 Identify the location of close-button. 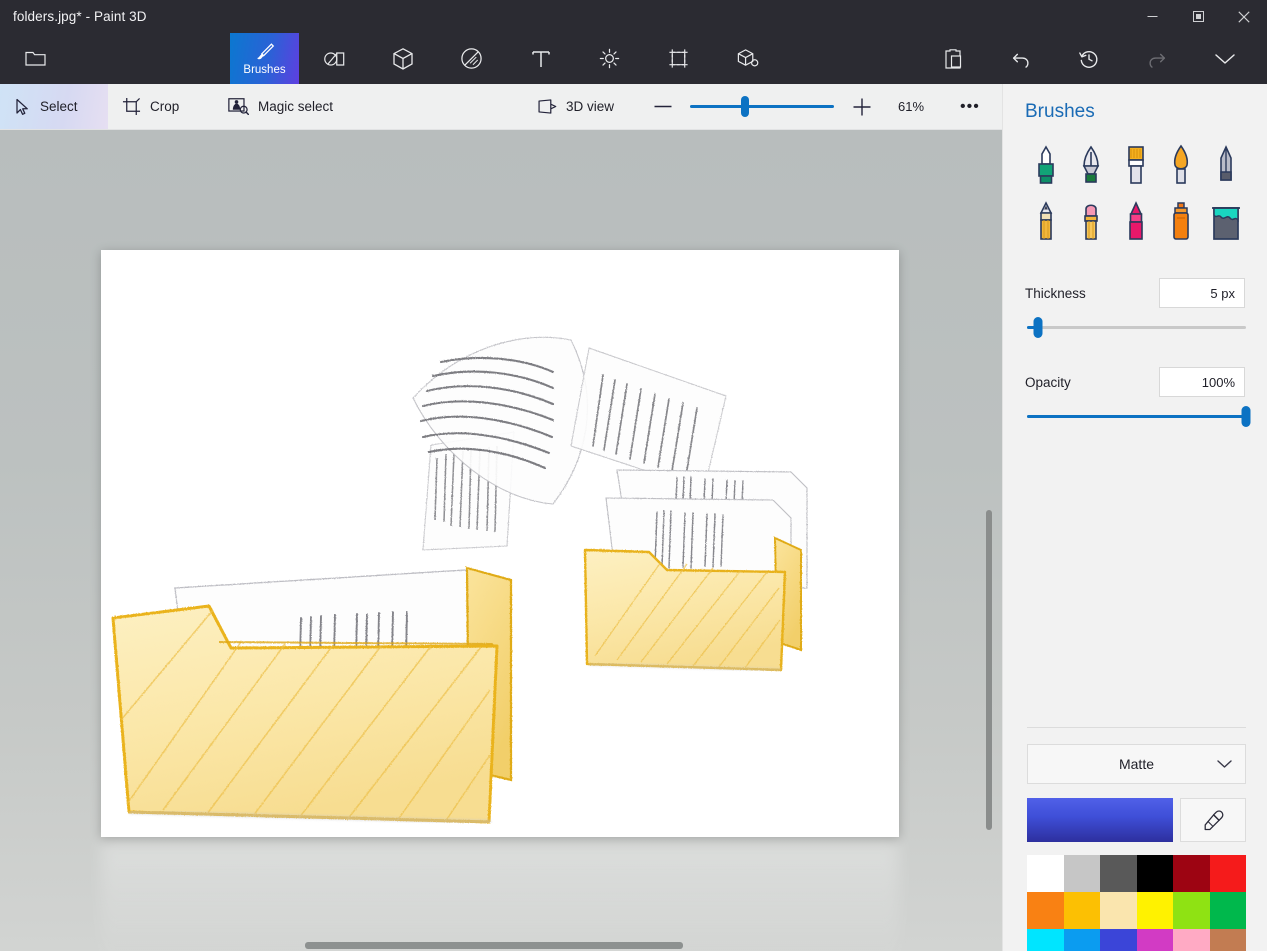
(1244, 16).